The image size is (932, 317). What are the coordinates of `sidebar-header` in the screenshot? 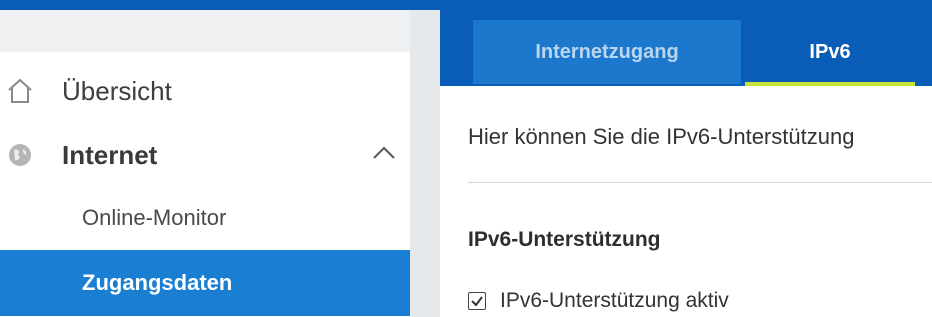 It's located at (205, 31).